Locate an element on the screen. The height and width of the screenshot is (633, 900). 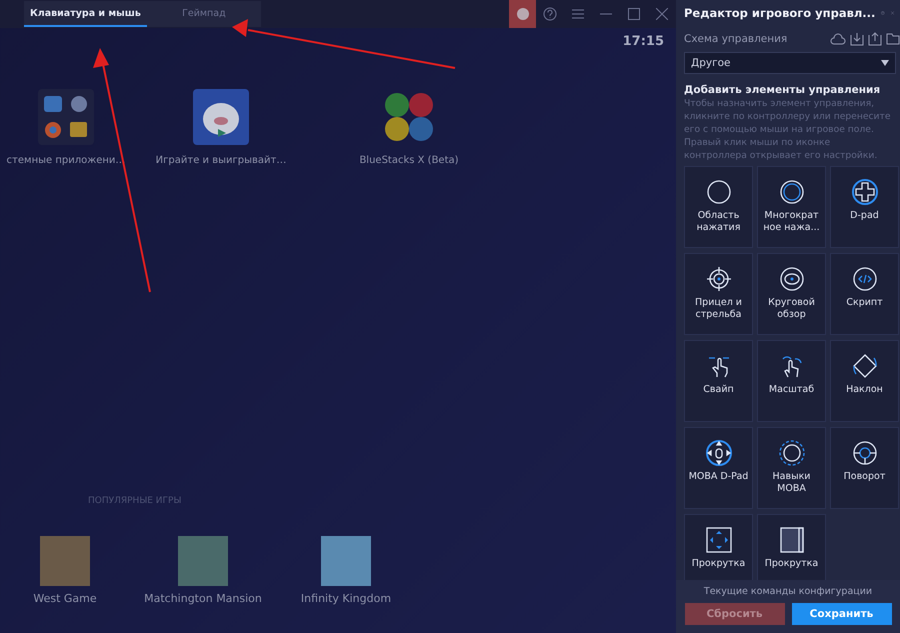
control-tile: Навыки MOBA is located at coordinates (791, 468).